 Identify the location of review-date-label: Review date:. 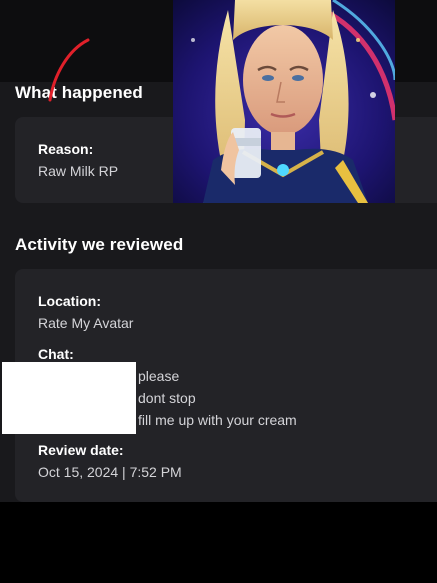
(81, 450).